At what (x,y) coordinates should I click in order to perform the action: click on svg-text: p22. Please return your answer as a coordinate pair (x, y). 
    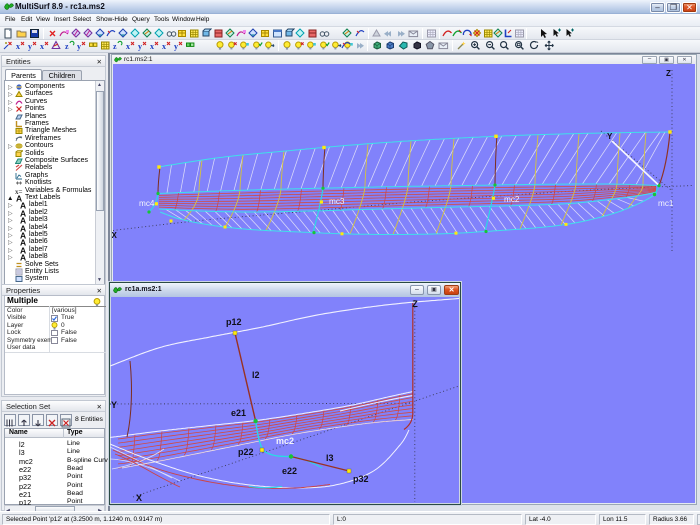
    Looking at the image, I should click on (246, 452).